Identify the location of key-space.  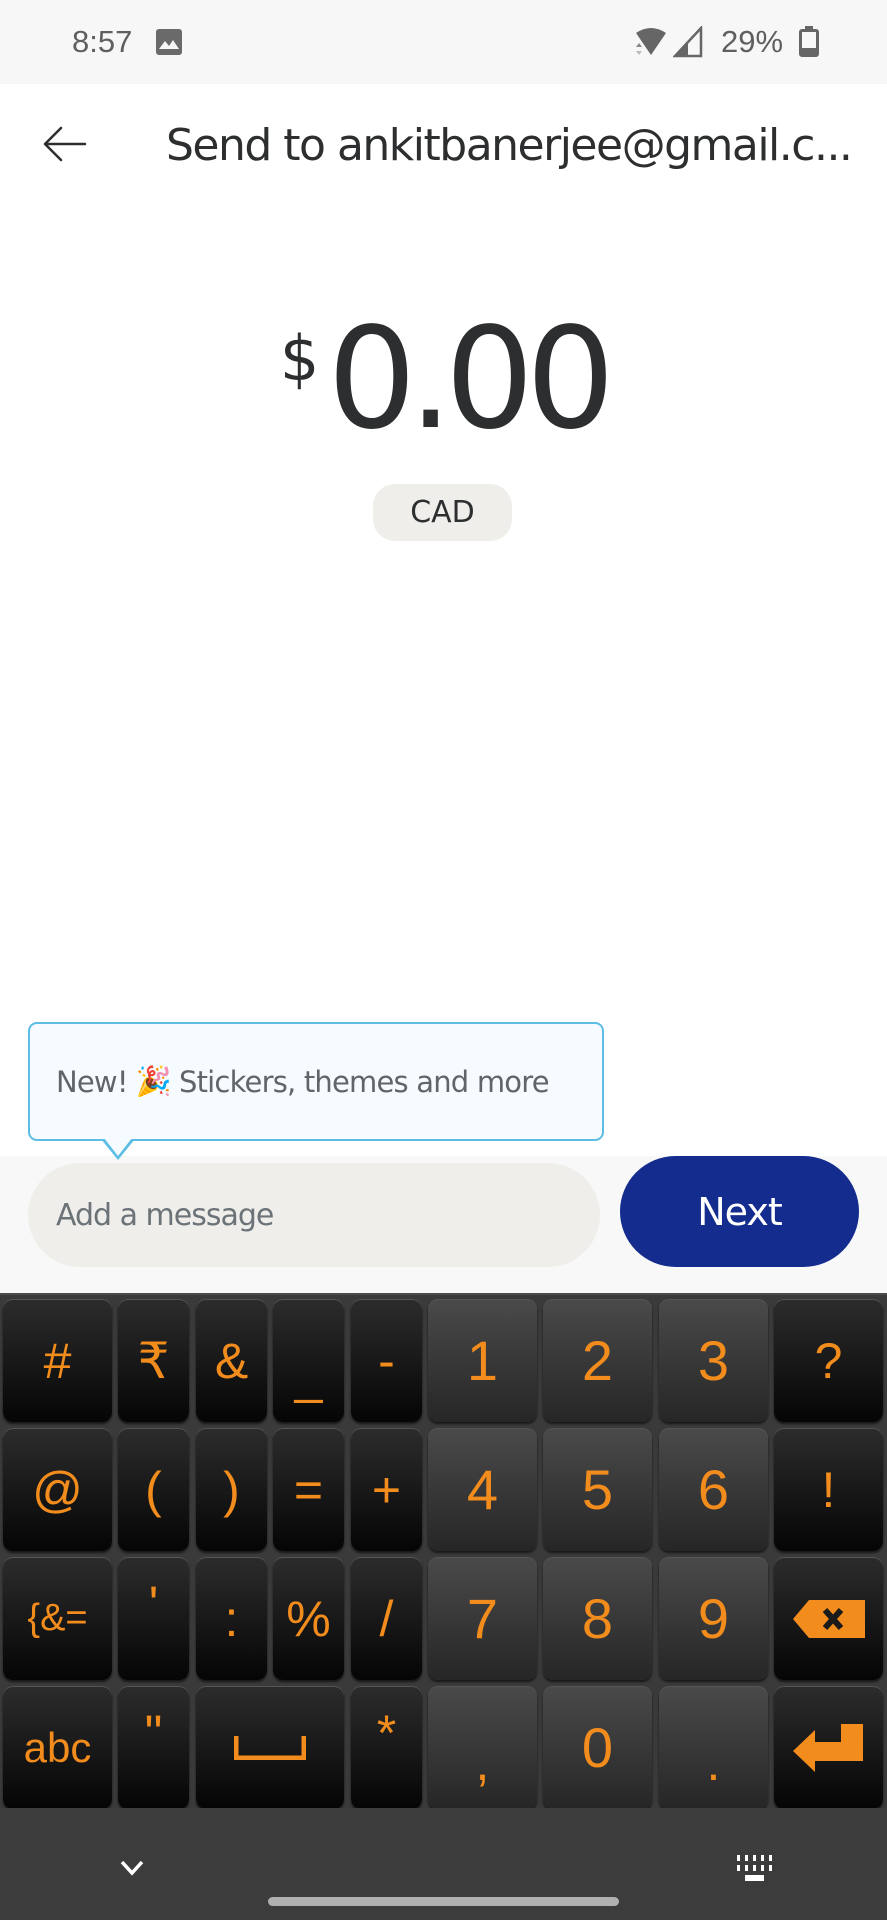
(270, 1747).